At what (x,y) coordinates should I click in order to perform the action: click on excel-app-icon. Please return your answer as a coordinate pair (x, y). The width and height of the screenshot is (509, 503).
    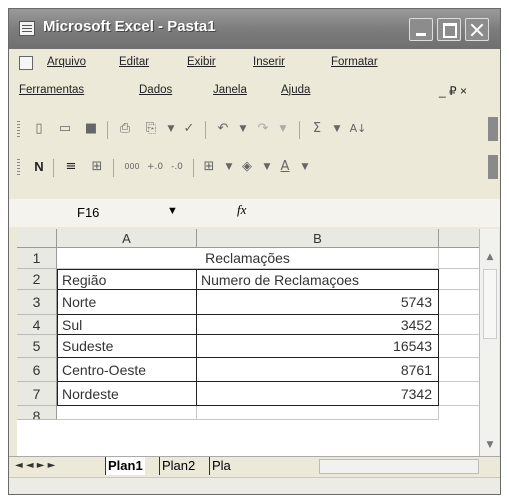
    Looking at the image, I should click on (27, 28).